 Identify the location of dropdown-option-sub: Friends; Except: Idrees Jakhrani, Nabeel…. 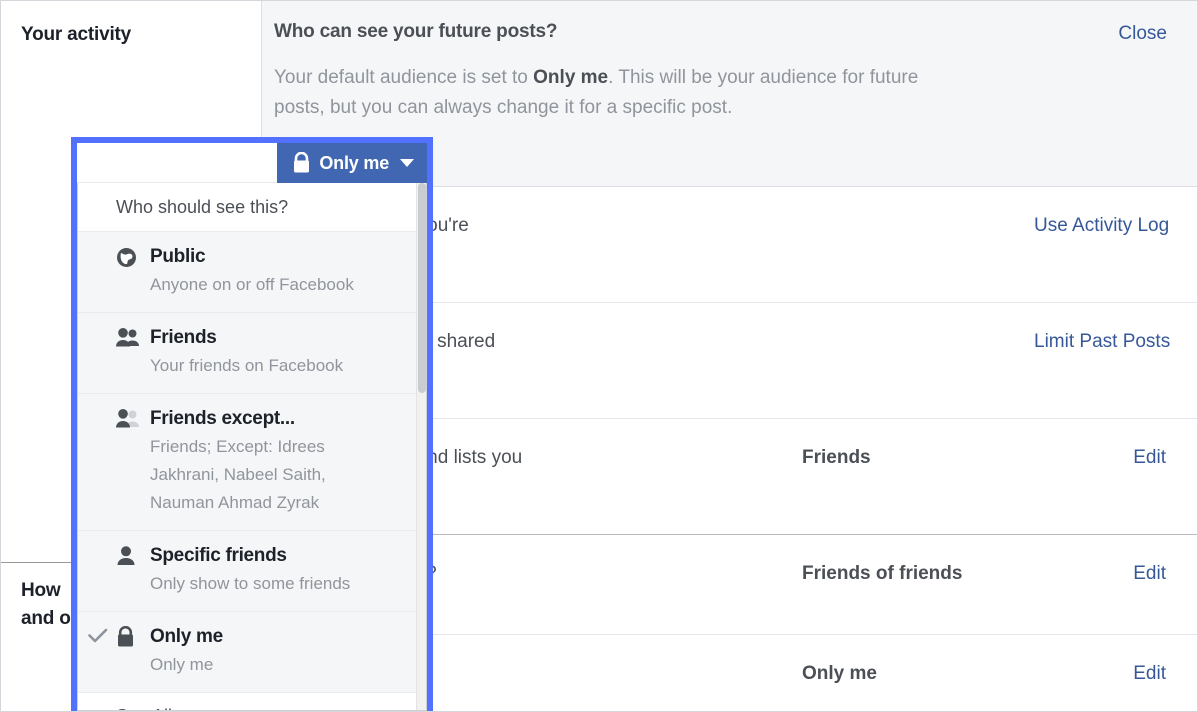
(238, 474).